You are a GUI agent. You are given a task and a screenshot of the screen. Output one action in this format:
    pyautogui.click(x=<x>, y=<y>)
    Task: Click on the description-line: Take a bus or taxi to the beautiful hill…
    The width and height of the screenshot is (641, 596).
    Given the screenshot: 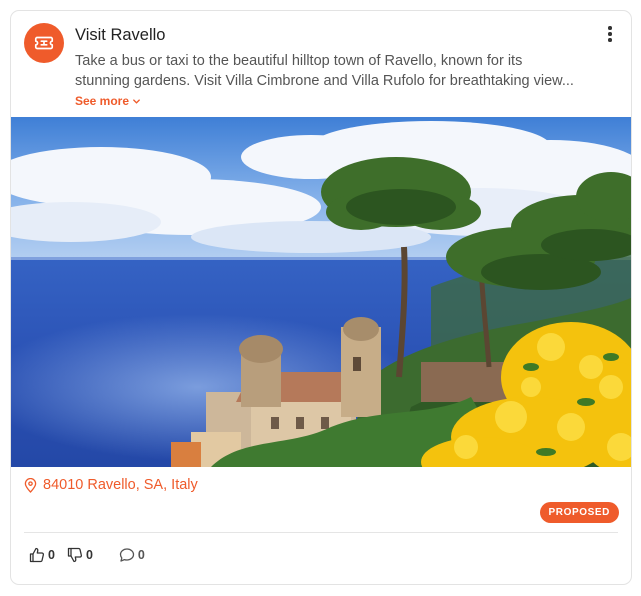 What is the action you would take?
    pyautogui.click(x=299, y=61)
    